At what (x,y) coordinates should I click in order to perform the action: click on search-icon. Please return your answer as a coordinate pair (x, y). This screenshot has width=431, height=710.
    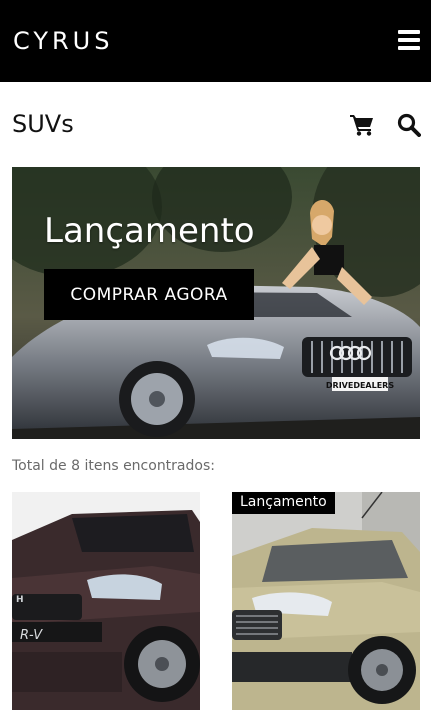
    Looking at the image, I should click on (409, 125).